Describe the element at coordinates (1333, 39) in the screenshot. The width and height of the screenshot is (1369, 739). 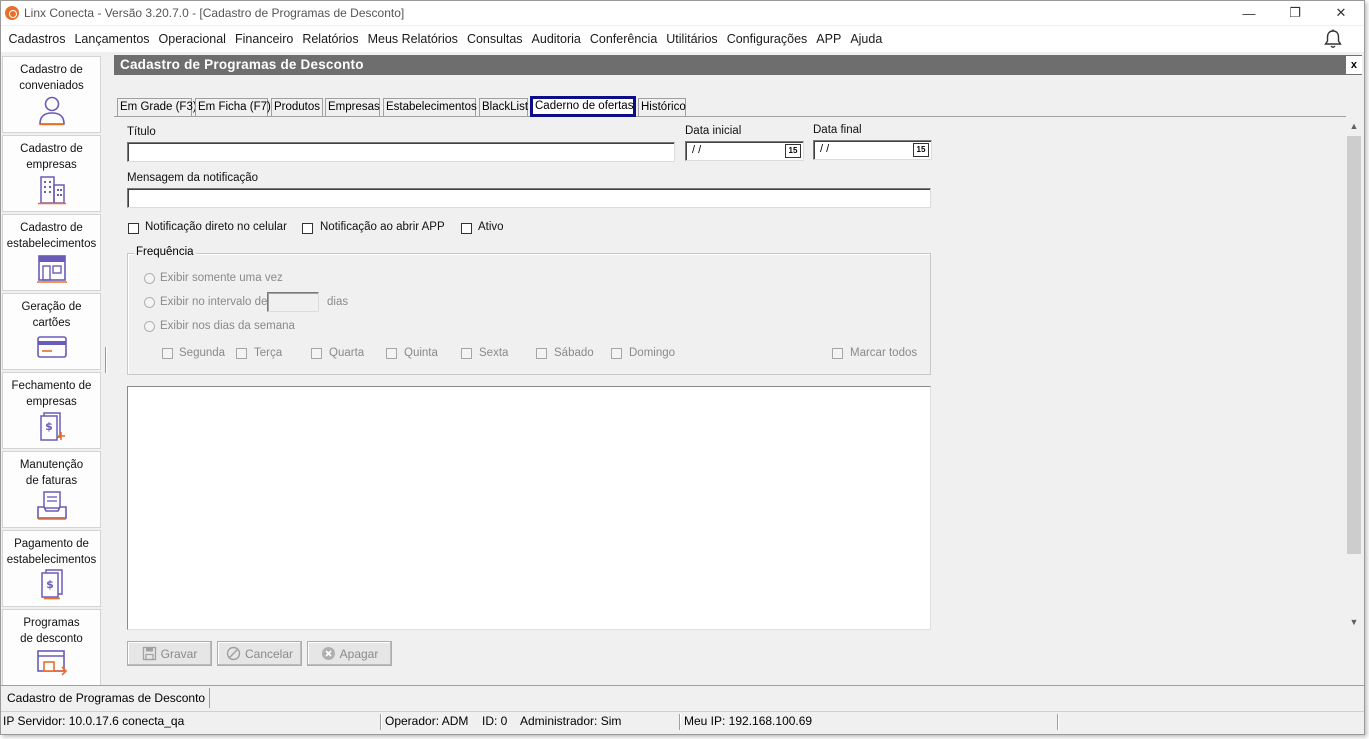
I see `bell-icon` at that location.